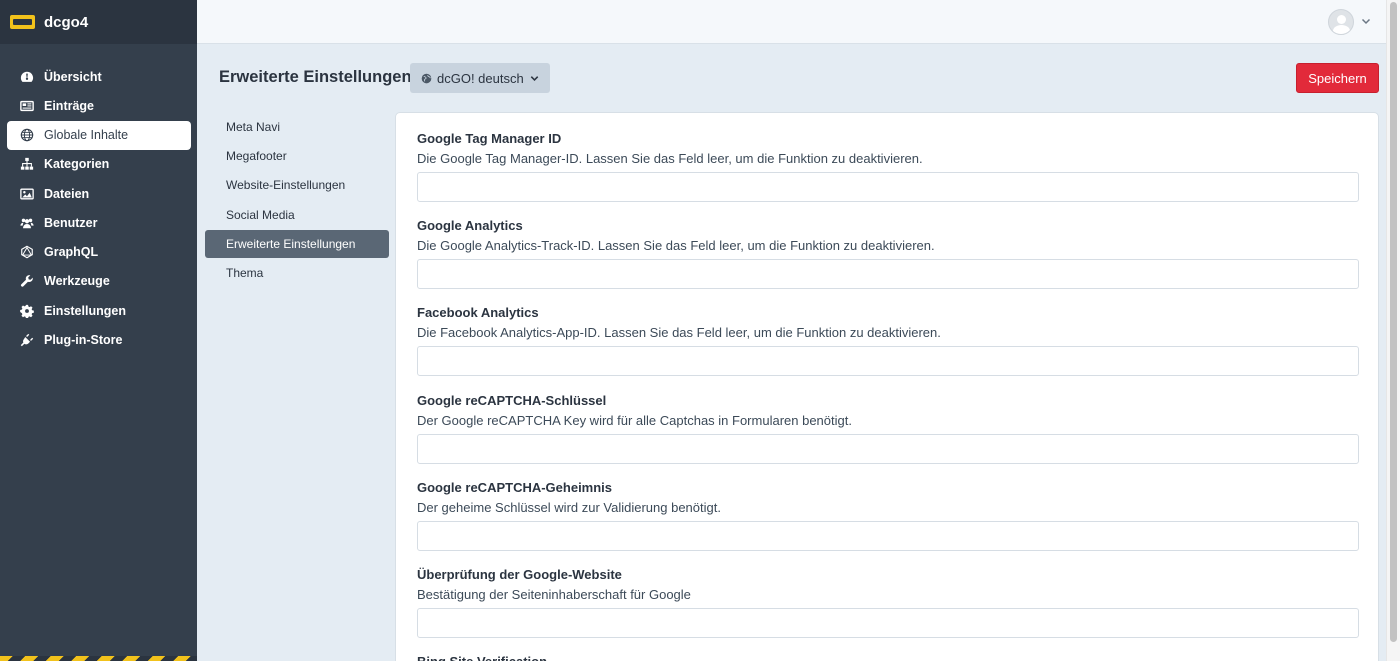 Image resolution: width=1400 pixels, height=661 pixels. What do you see at coordinates (470, 225) in the screenshot?
I see `field-label: Google Analytics` at bounding box center [470, 225].